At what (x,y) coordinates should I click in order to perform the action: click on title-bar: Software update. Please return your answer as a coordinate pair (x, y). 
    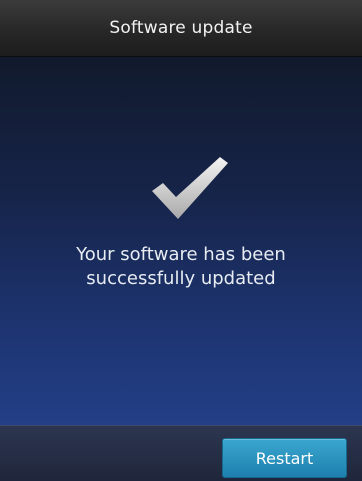
    Looking at the image, I should click on (181, 28).